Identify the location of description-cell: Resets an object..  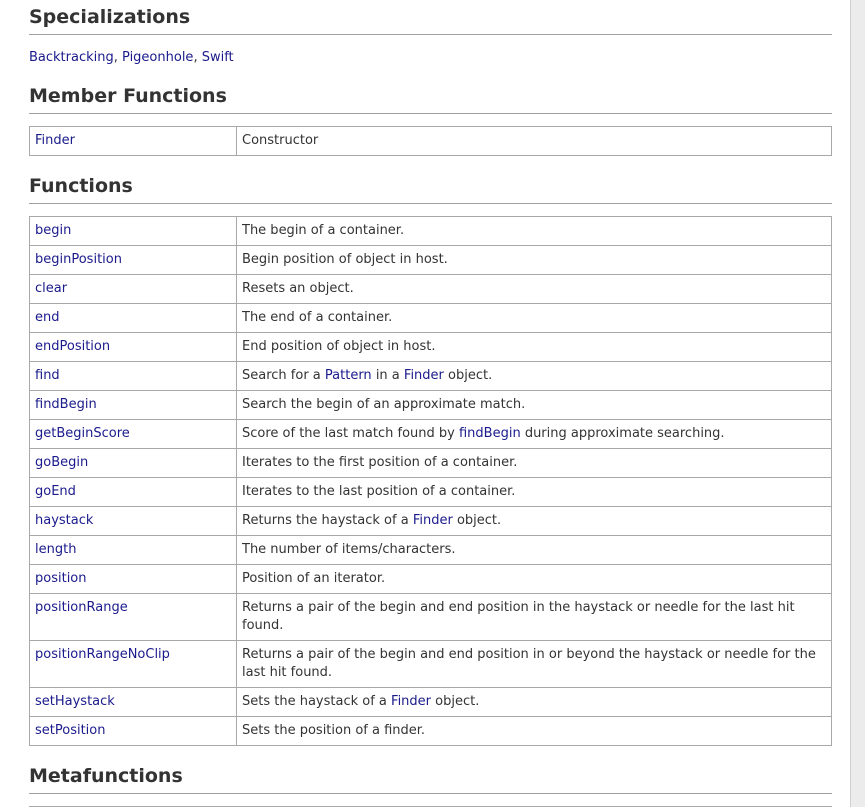
(534, 289).